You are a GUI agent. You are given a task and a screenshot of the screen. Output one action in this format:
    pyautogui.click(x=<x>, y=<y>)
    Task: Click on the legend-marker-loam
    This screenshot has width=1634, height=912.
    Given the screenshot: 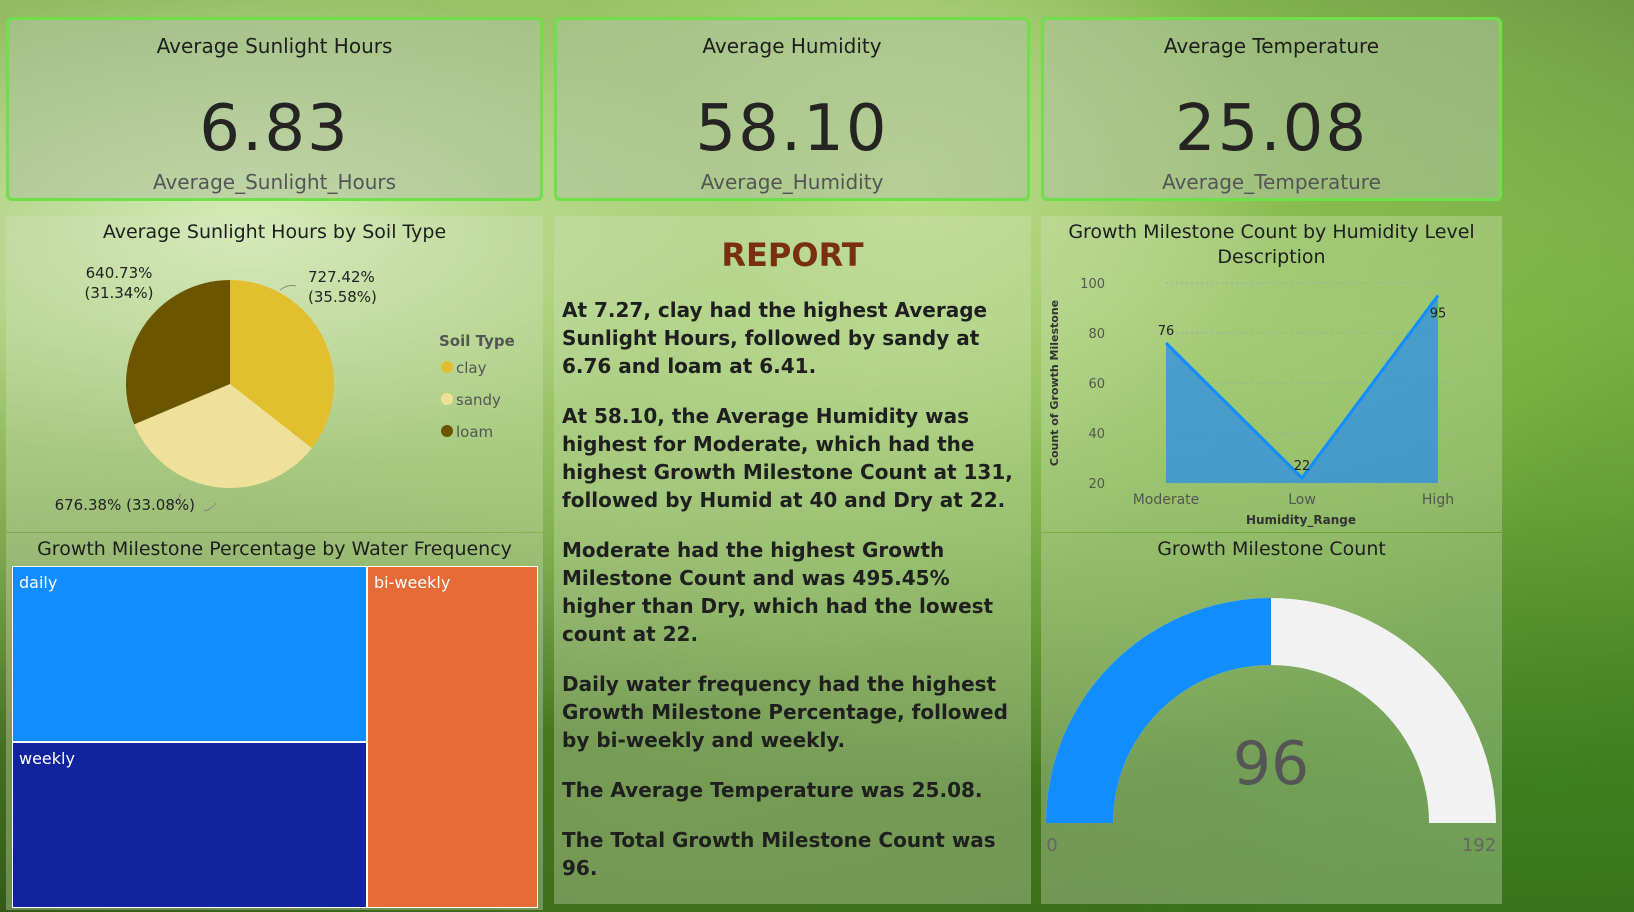 What is the action you would take?
    pyautogui.click(x=447, y=431)
    